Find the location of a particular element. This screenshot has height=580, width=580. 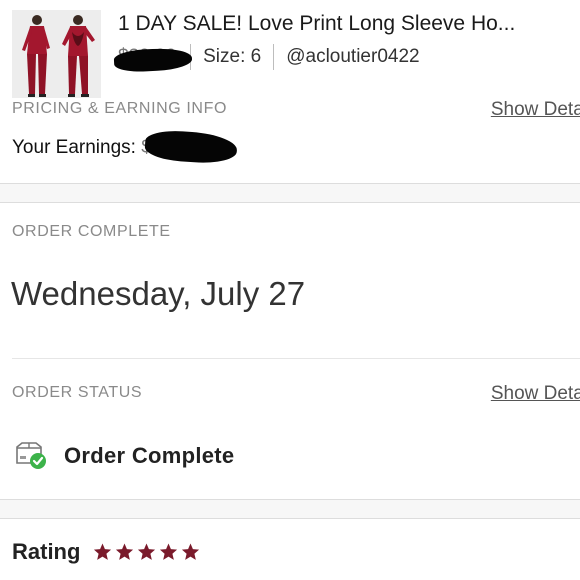

order-status-section-label: ORDER STATUS is located at coordinates (77, 392).